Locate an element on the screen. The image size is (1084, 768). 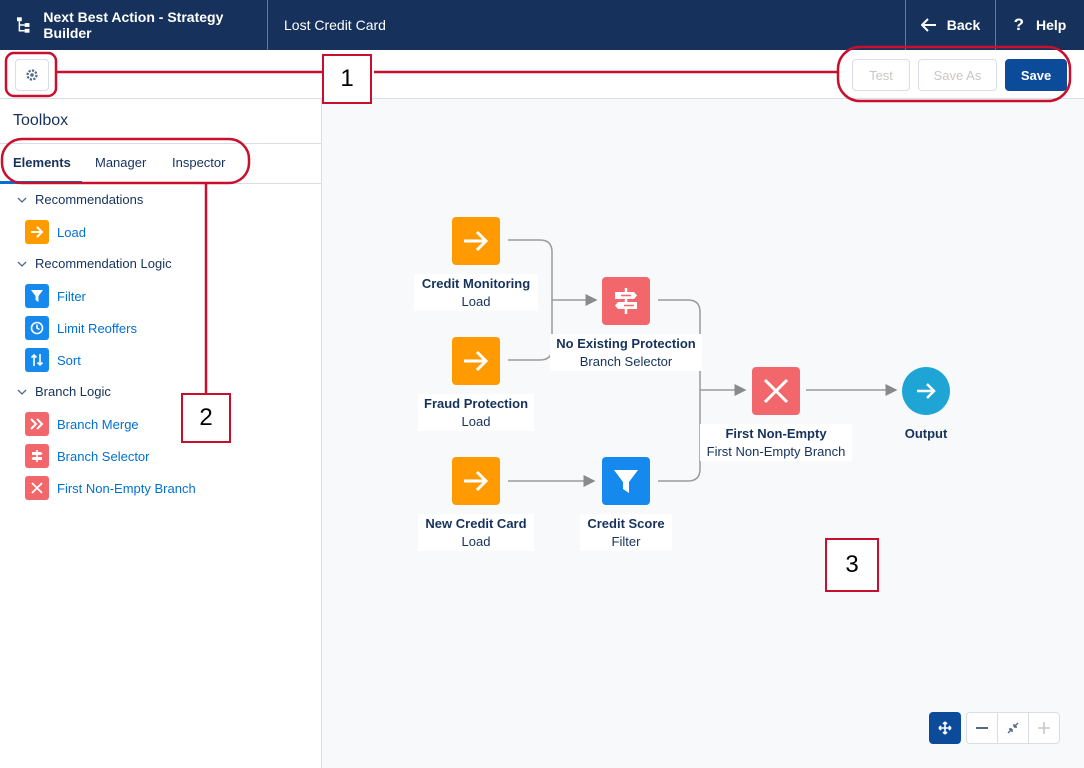
group-recommendations: Recommendations is located at coordinates (79, 199).